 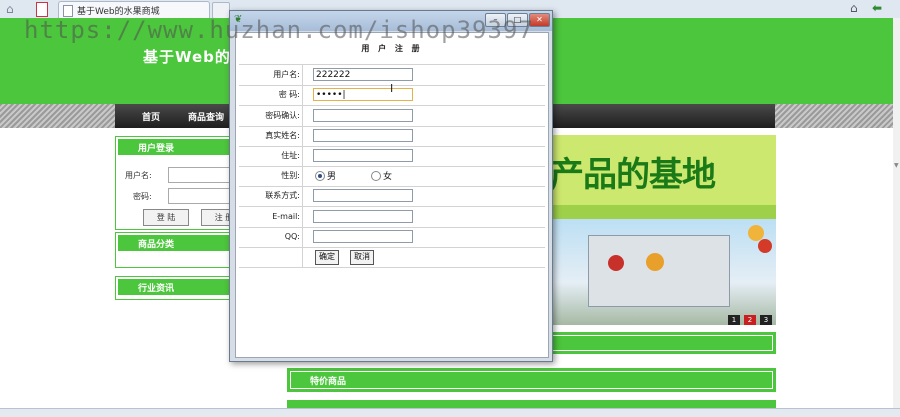 What do you see at coordinates (138, 175) in the screenshot?
I see `login-username-label: 用户名:` at bounding box center [138, 175].